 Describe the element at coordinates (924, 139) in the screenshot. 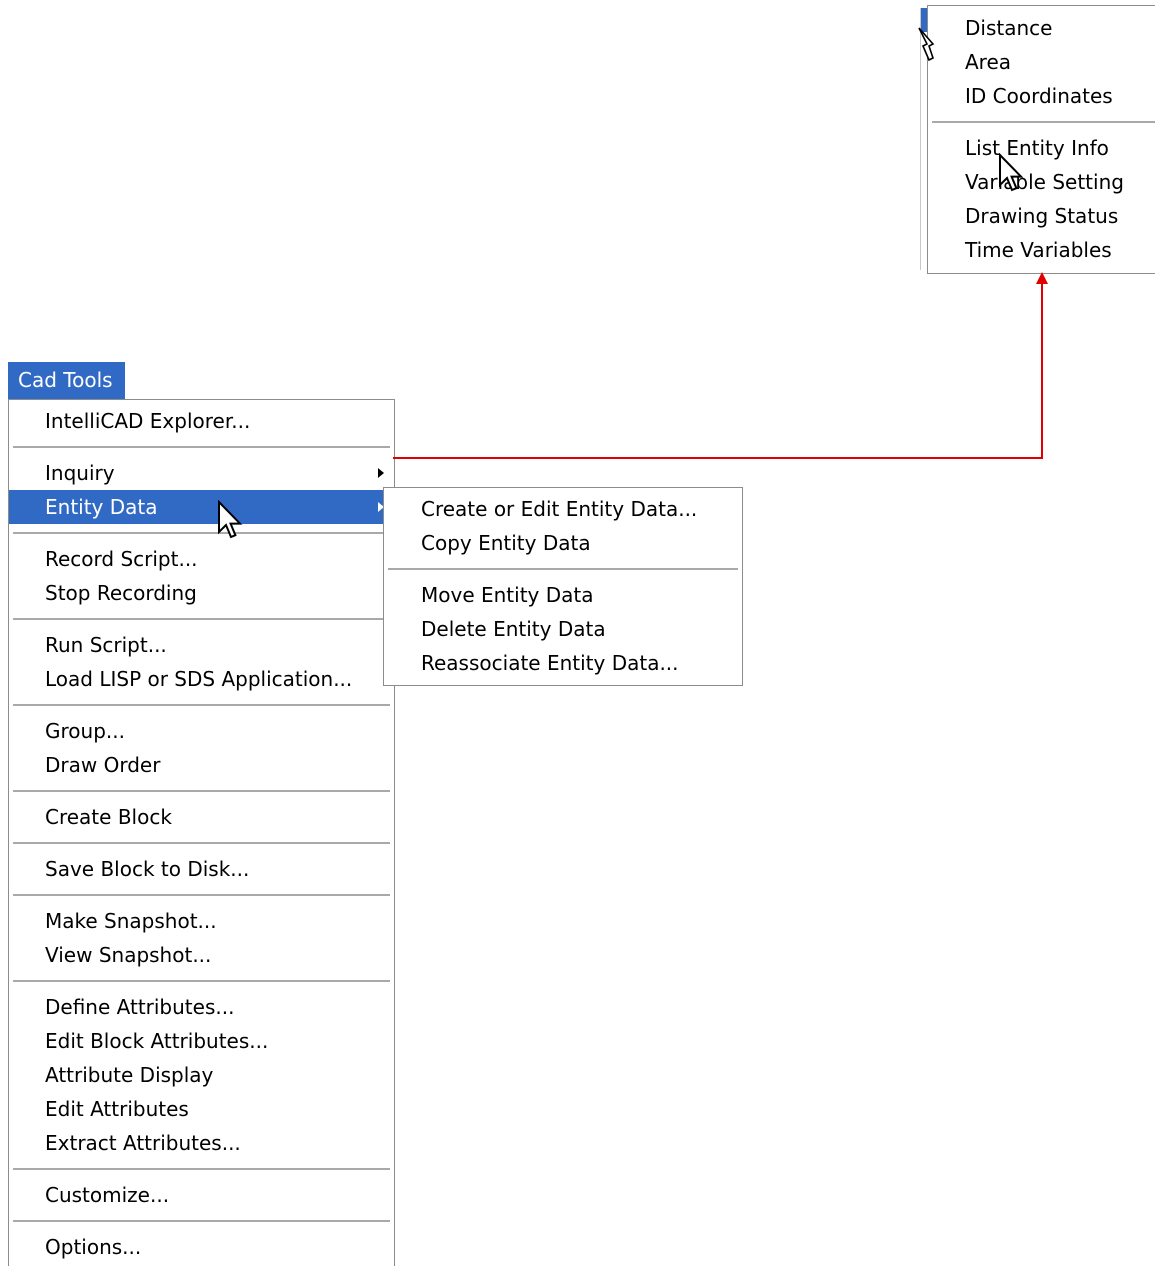

I see `parent-menu-edge` at that location.